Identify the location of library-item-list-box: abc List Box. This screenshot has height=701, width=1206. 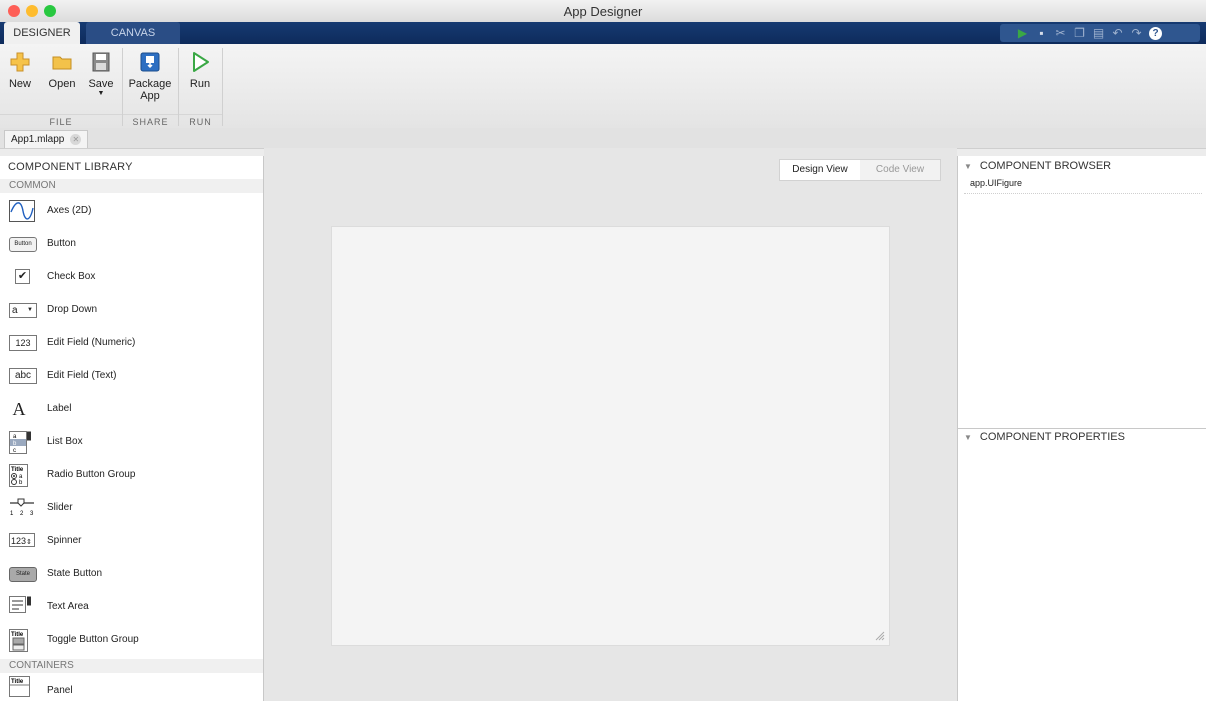
(131, 442).